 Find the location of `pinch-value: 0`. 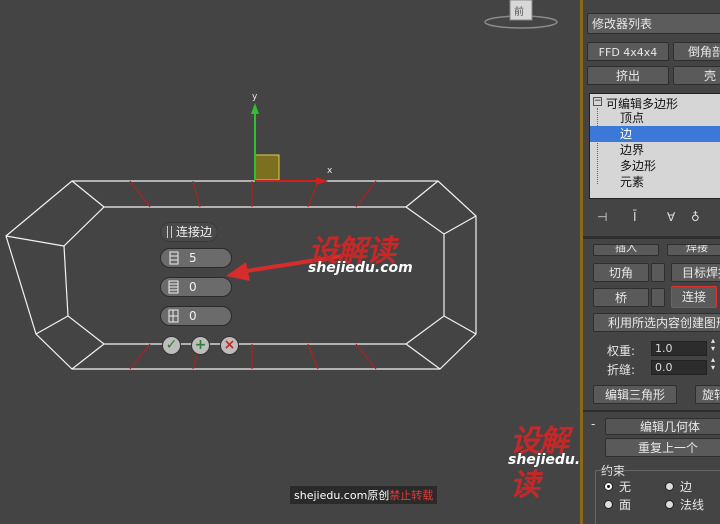

pinch-value: 0 is located at coordinates (193, 287).